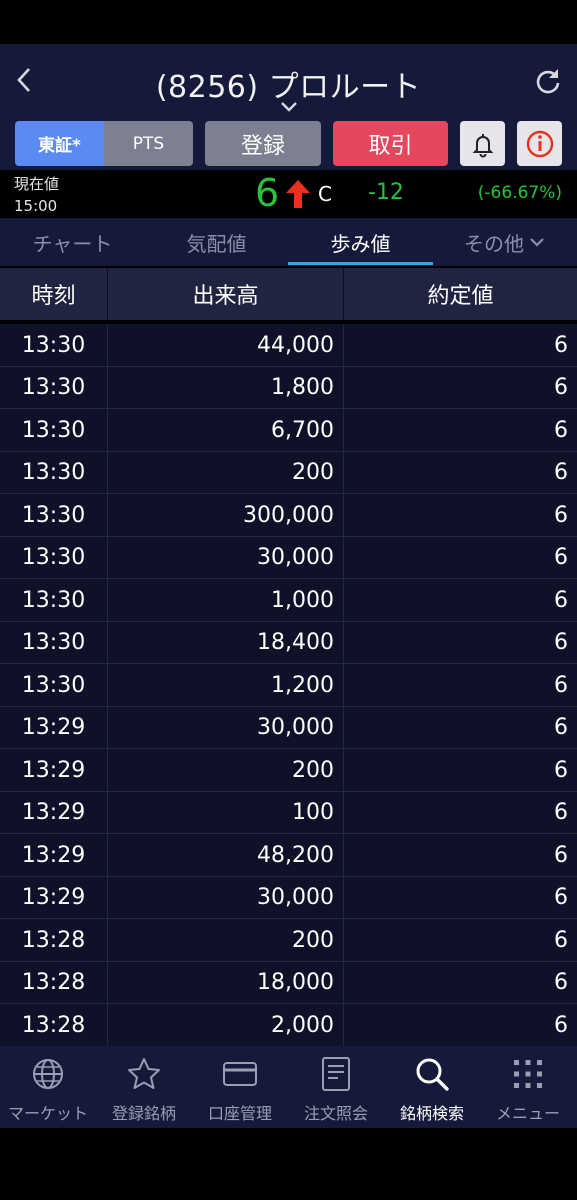  I want to click on bottom-navigation: マーケット 登録銘柄 口座管理 注文照会 銘柄検索 メニュー, so click(288, 1087).